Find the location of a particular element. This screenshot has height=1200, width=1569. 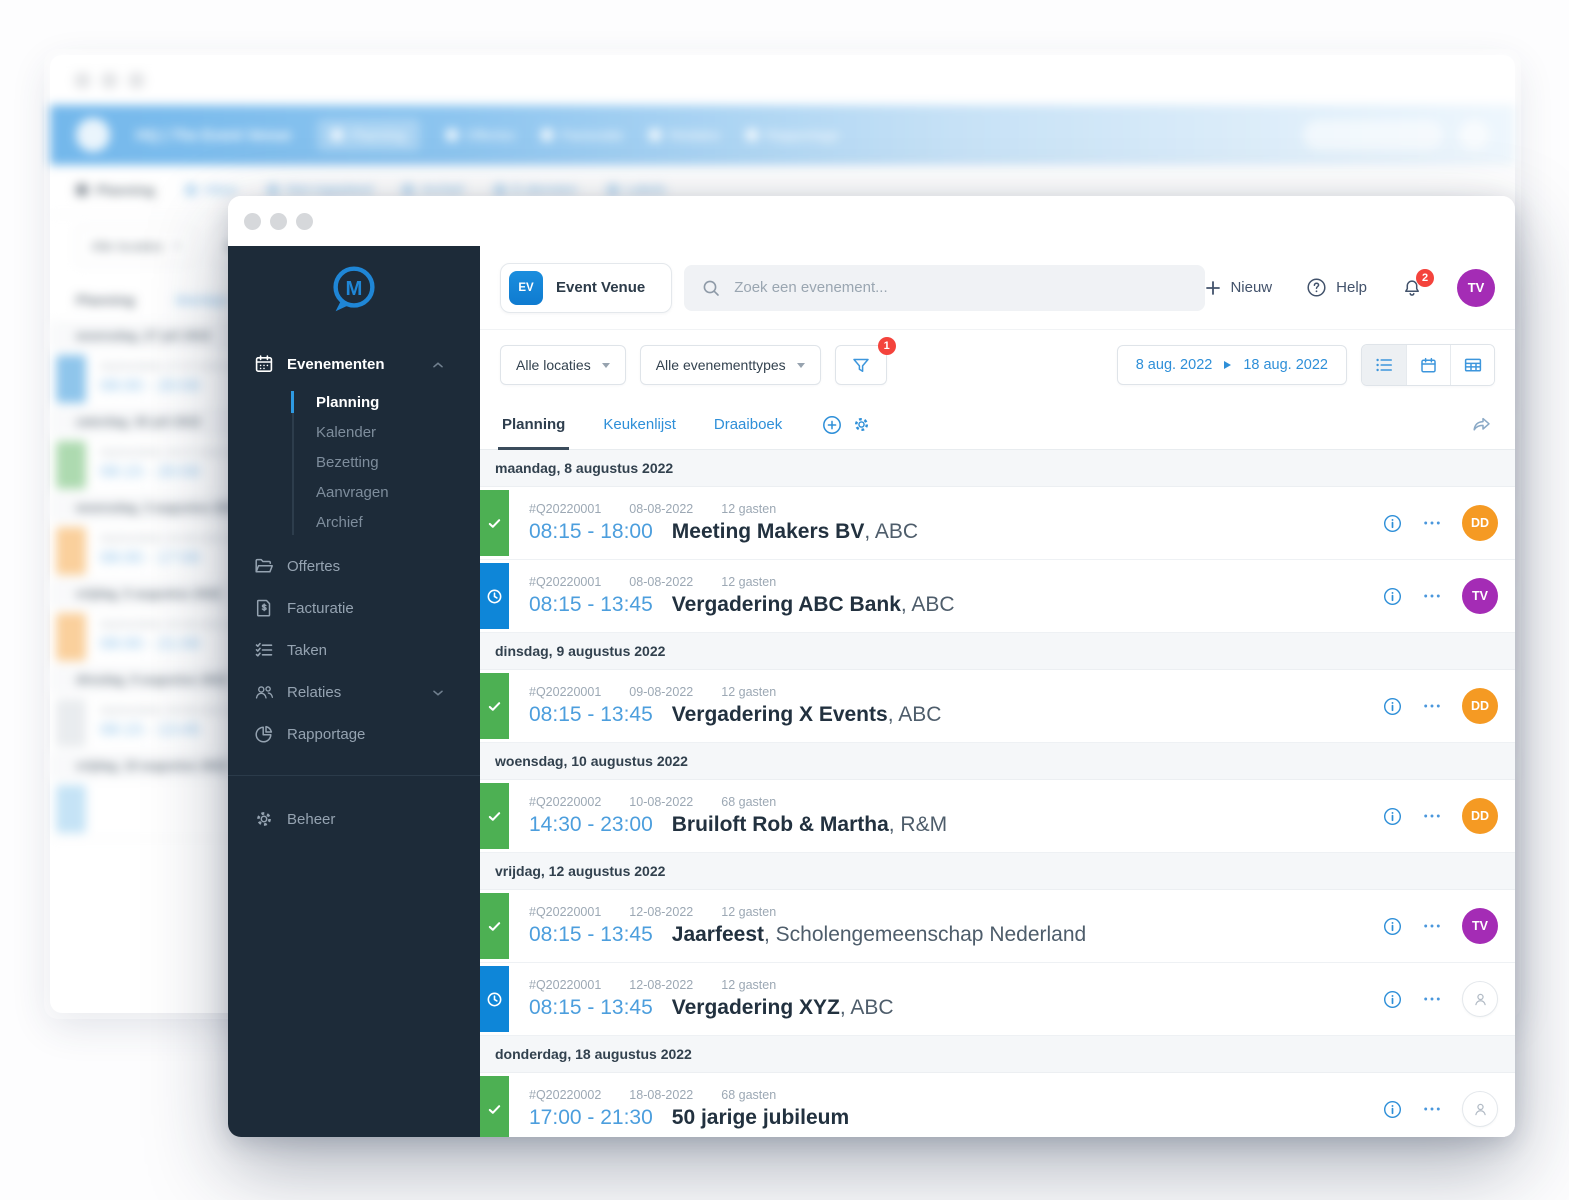

sidebar-subitem-aanvragen: Aanvragen is located at coordinates (354, 492).